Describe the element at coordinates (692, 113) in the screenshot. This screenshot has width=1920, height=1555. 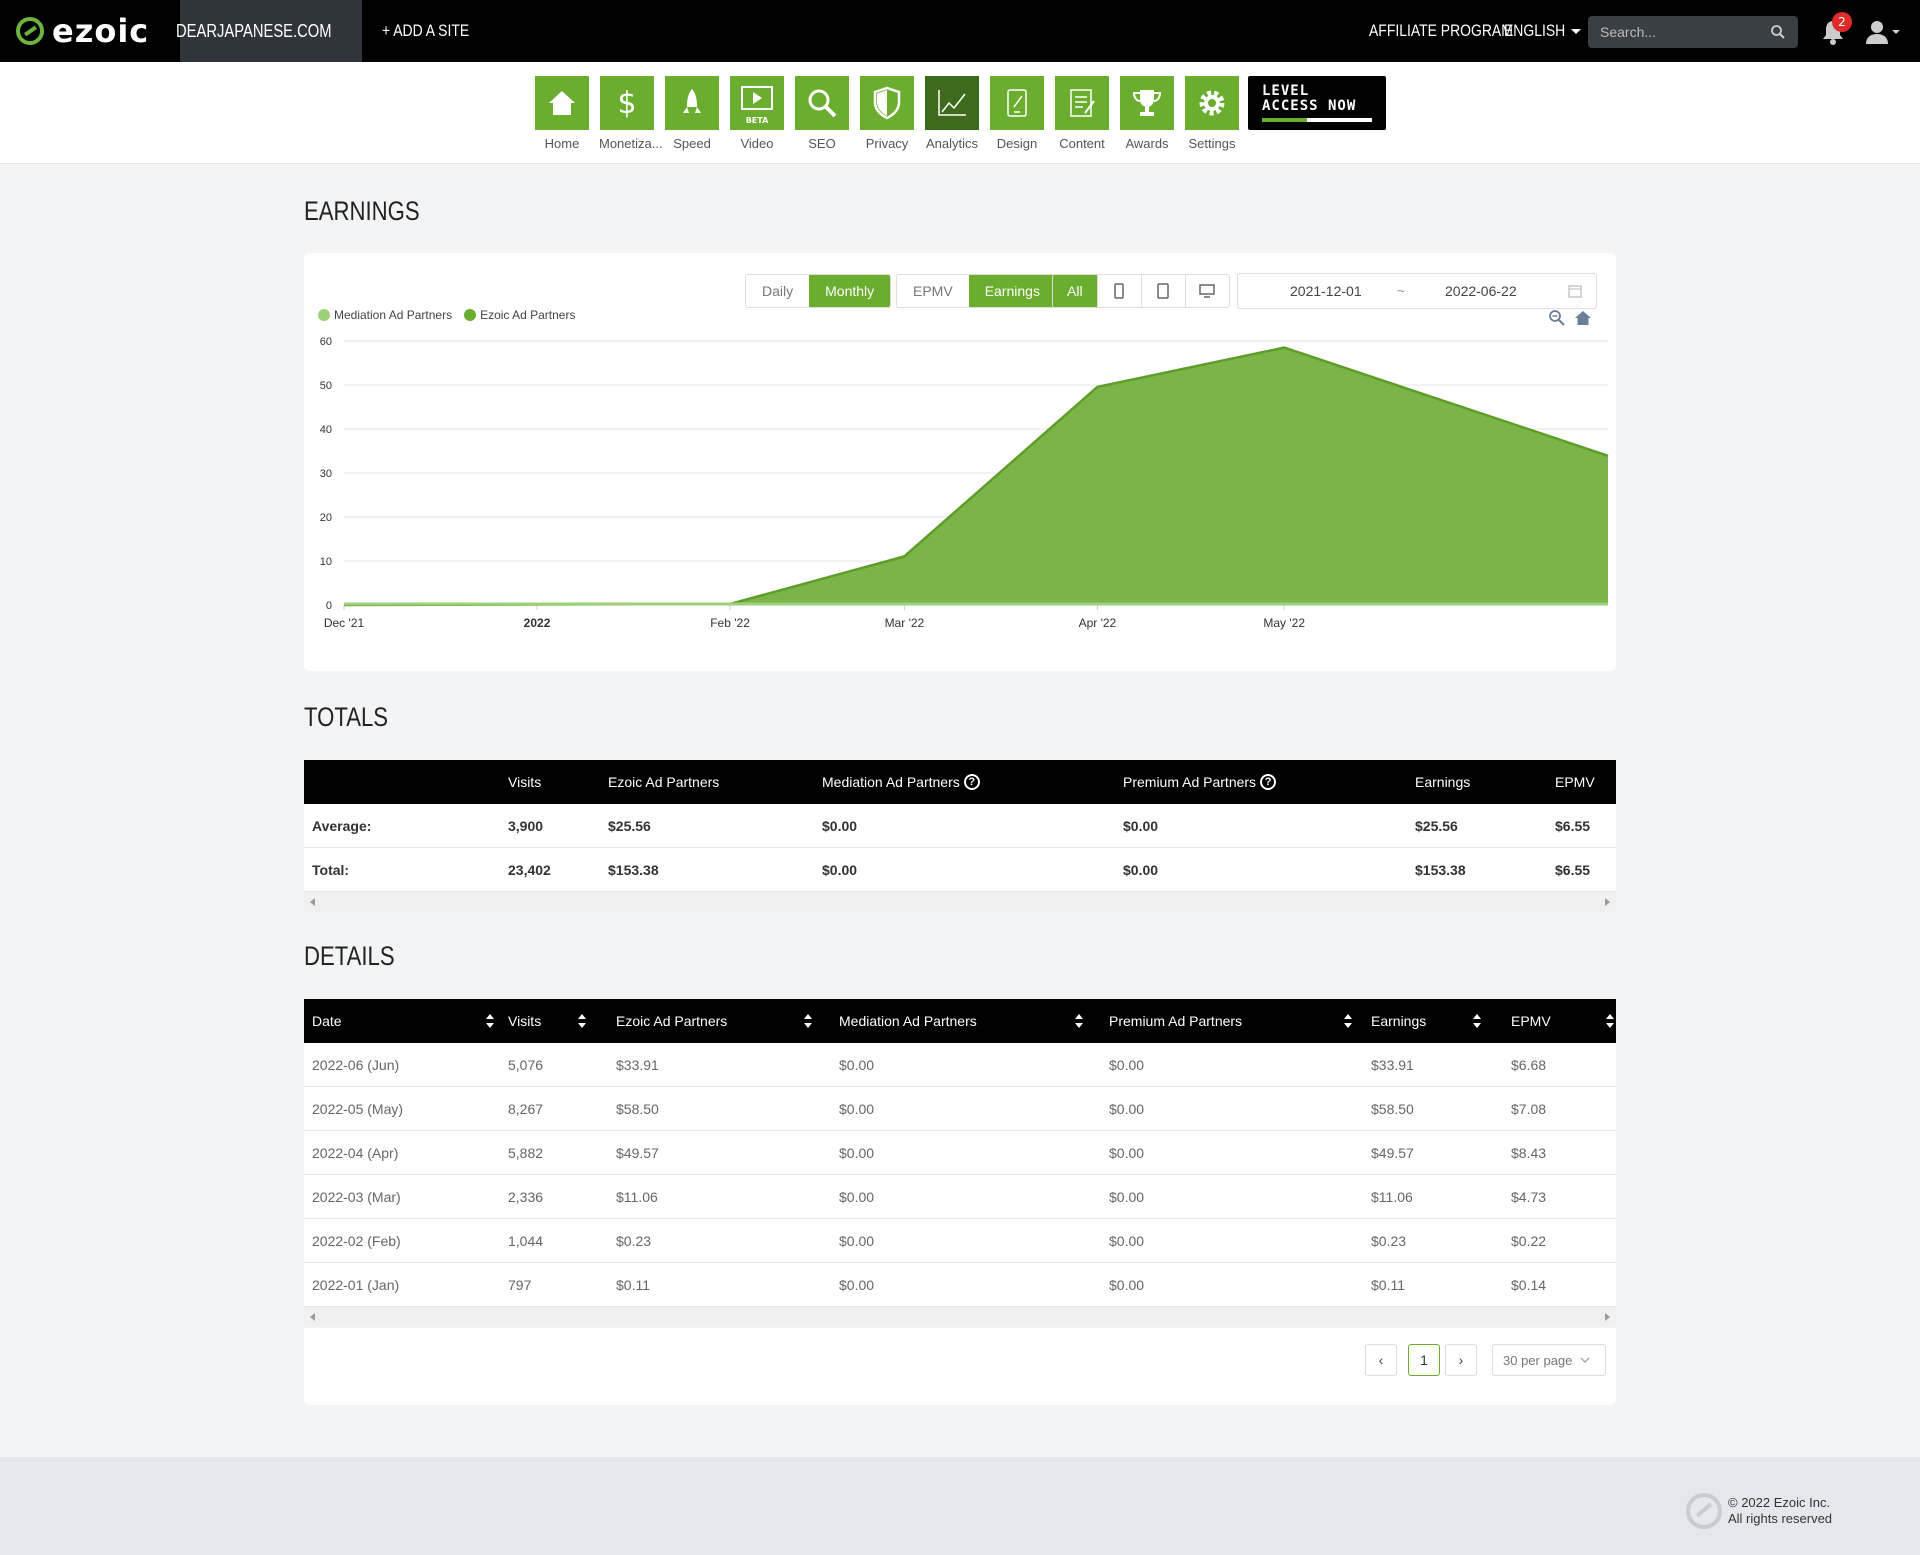
I see `nav-speed: Speed` at that location.